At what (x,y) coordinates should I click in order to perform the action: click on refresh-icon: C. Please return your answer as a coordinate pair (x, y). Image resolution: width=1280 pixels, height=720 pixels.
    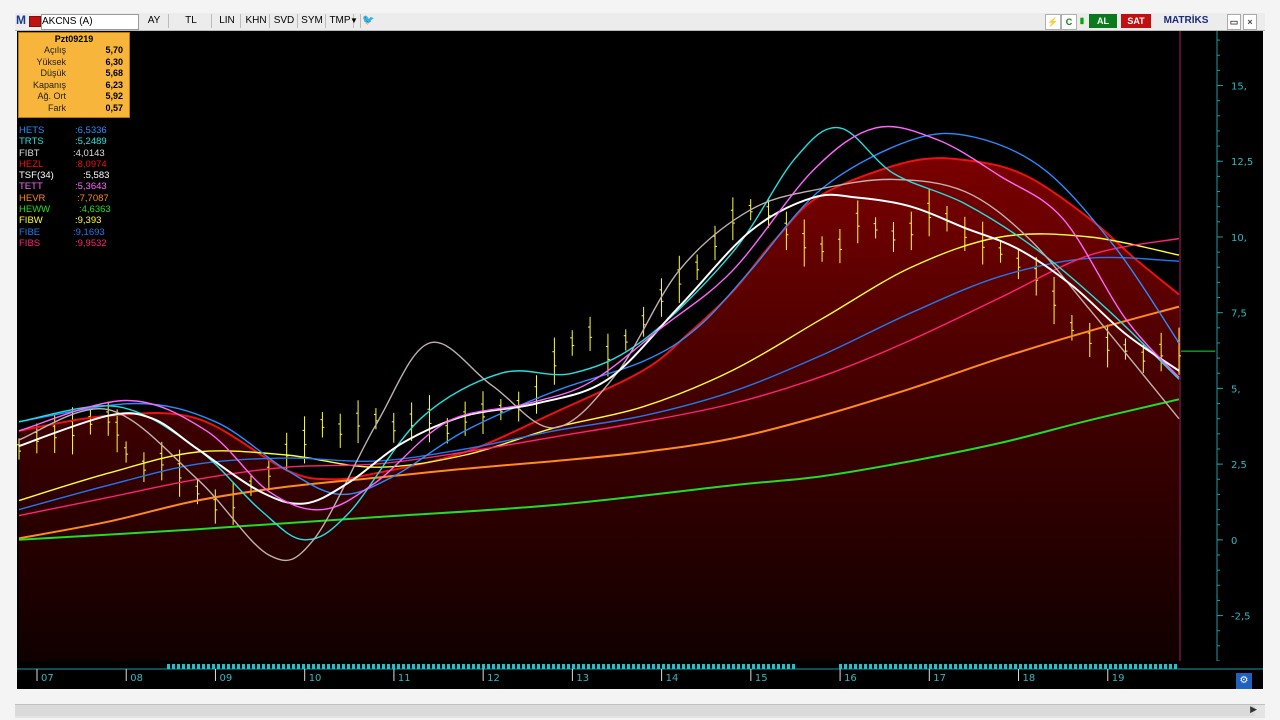
    Looking at the image, I should click on (1069, 22).